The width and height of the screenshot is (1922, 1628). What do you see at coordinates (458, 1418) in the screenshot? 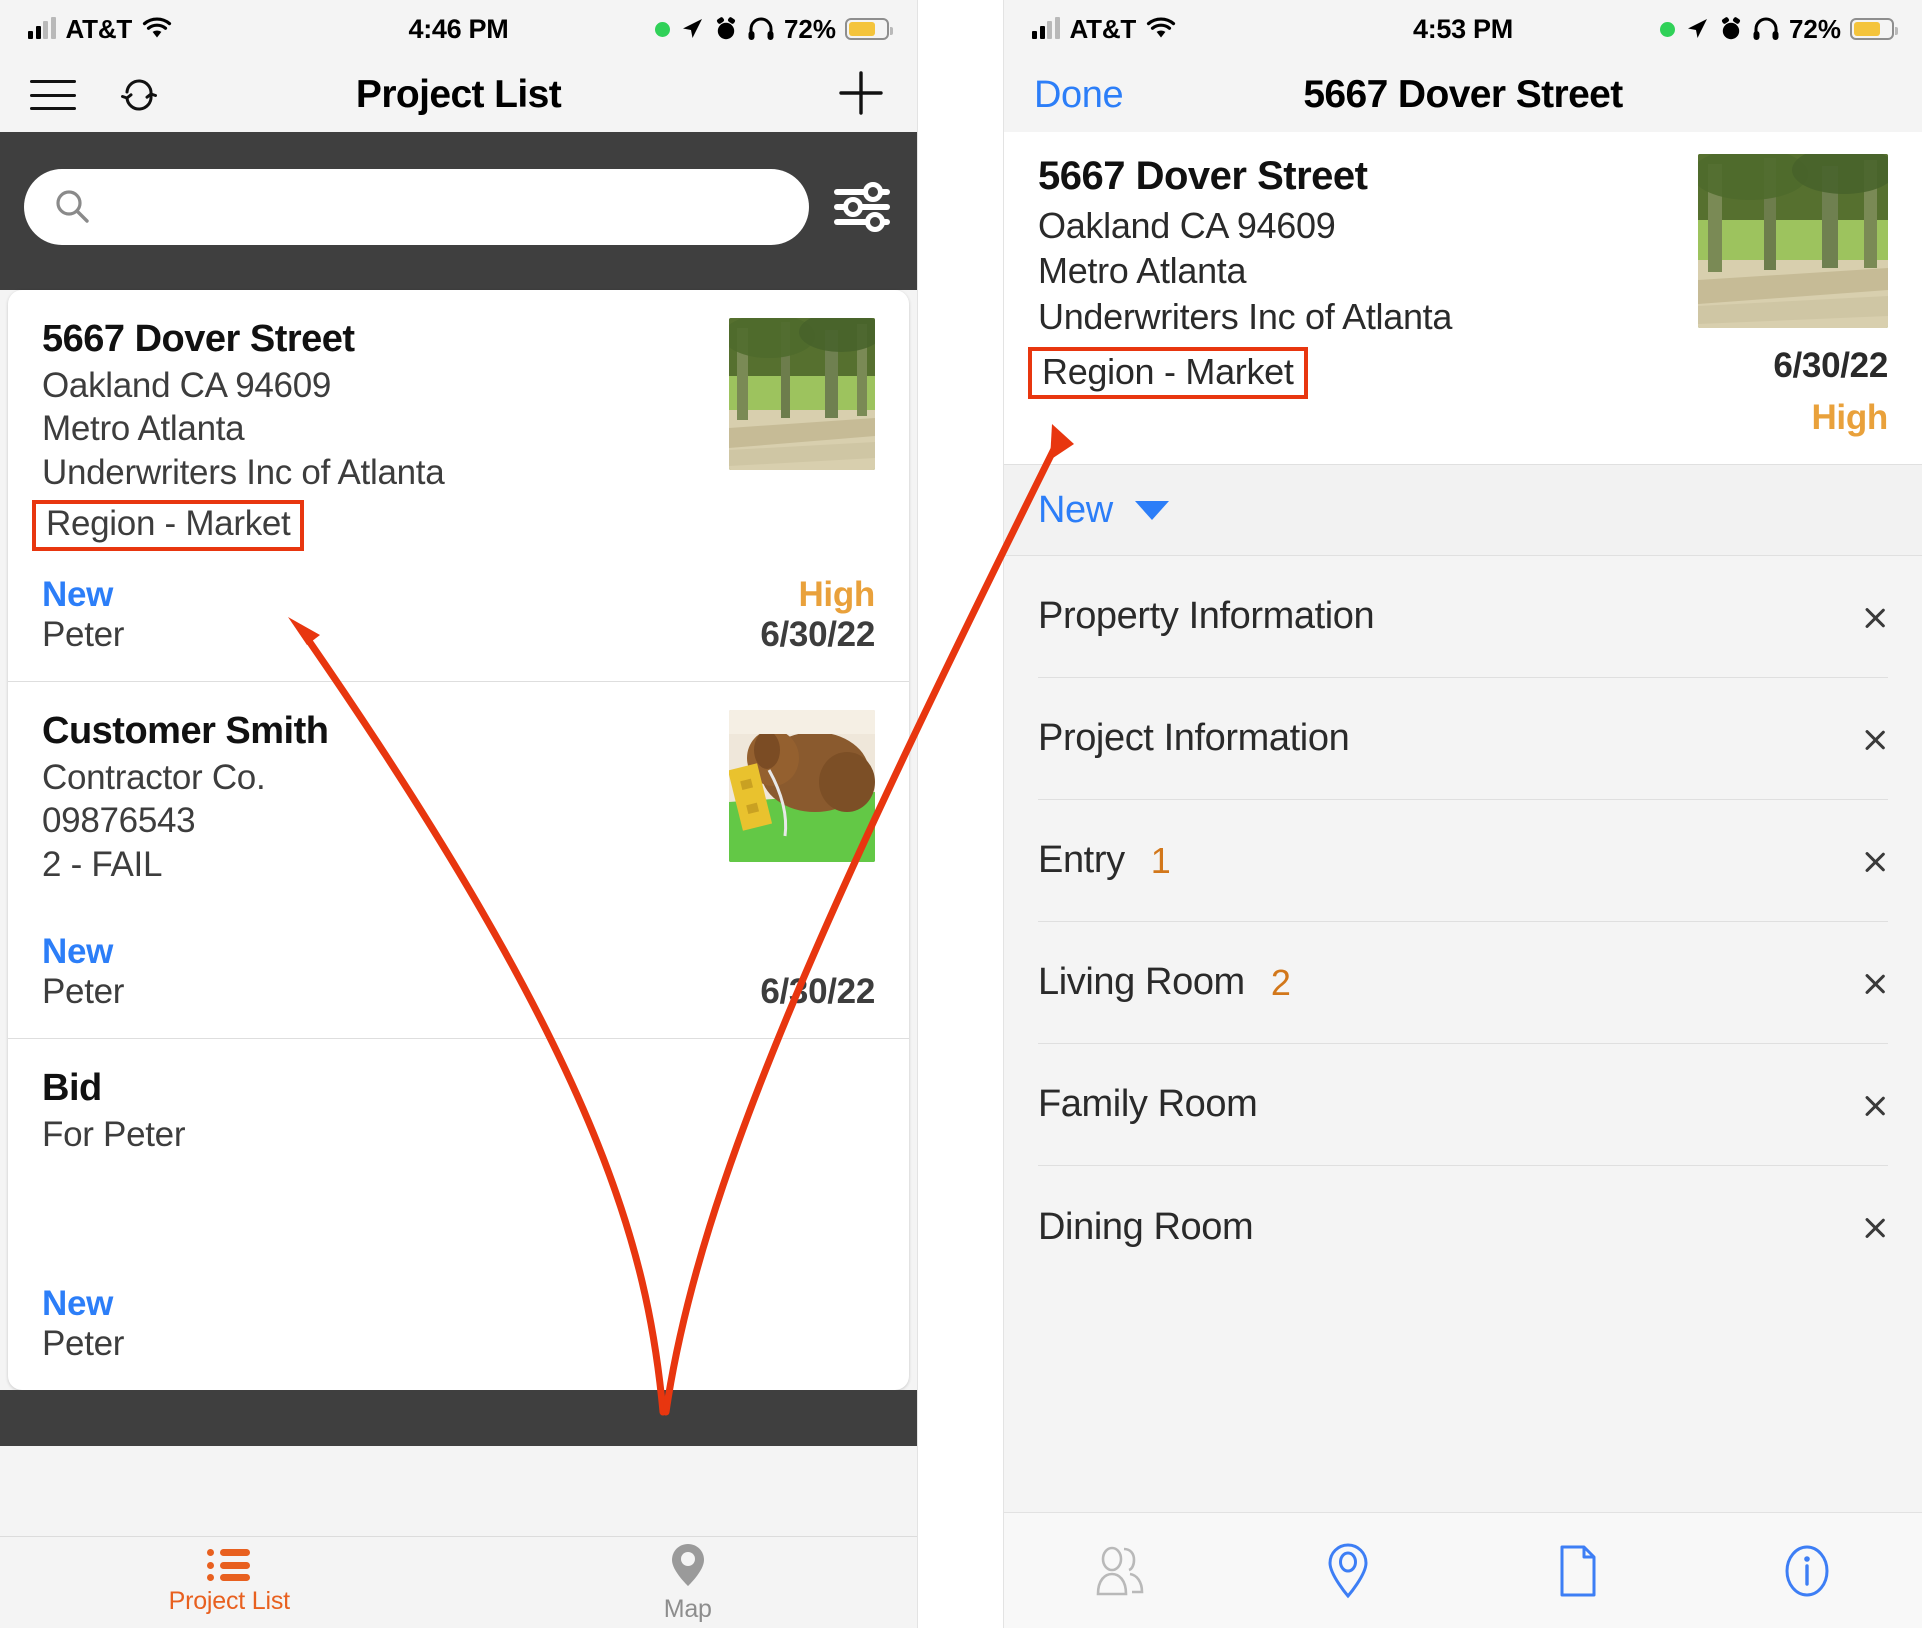
I see `bottom-dark-spacer` at bounding box center [458, 1418].